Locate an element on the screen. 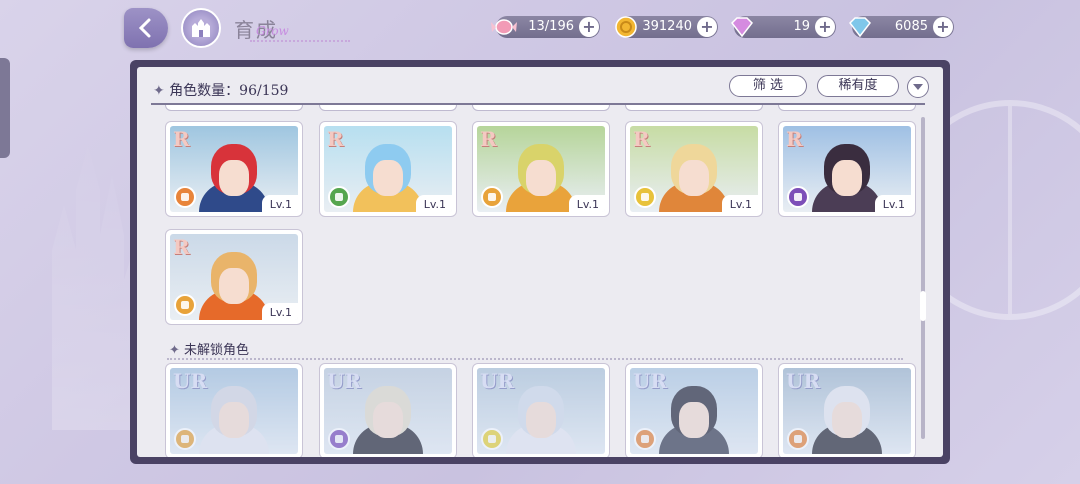 This screenshot has height=484, width=1080. side-drawer-handle is located at coordinates (5, 108).